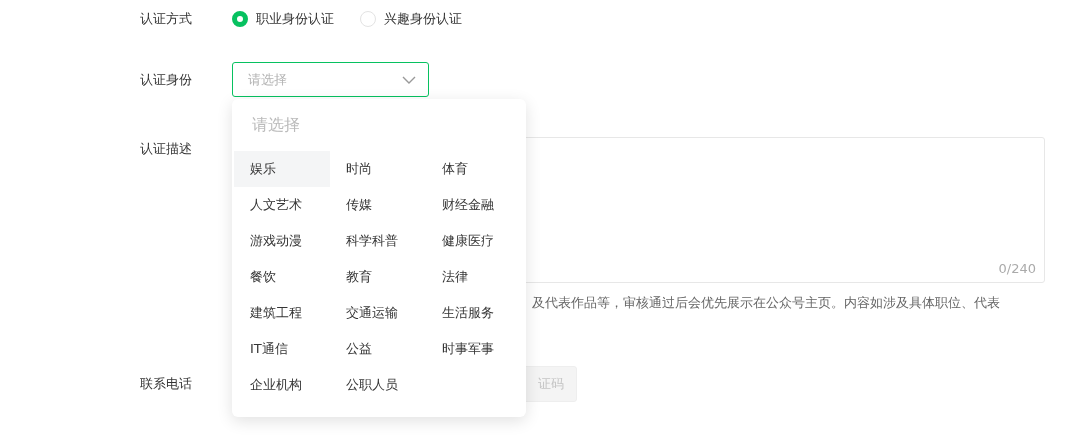 This screenshot has height=435, width=1080. Describe the element at coordinates (474, 313) in the screenshot. I see `dropdown-option: 生活服务` at that location.